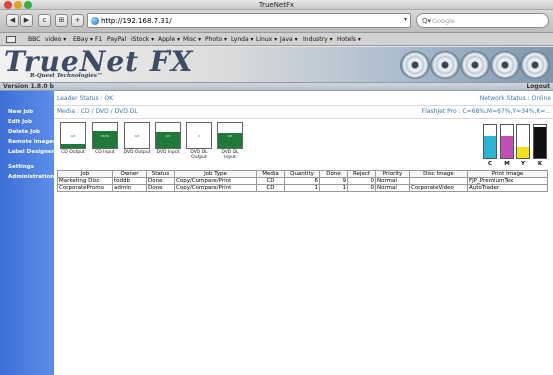 The width and height of the screenshot is (553, 375). Describe the element at coordinates (98, 39) in the screenshot. I see `bookmark-item: F1` at that location.